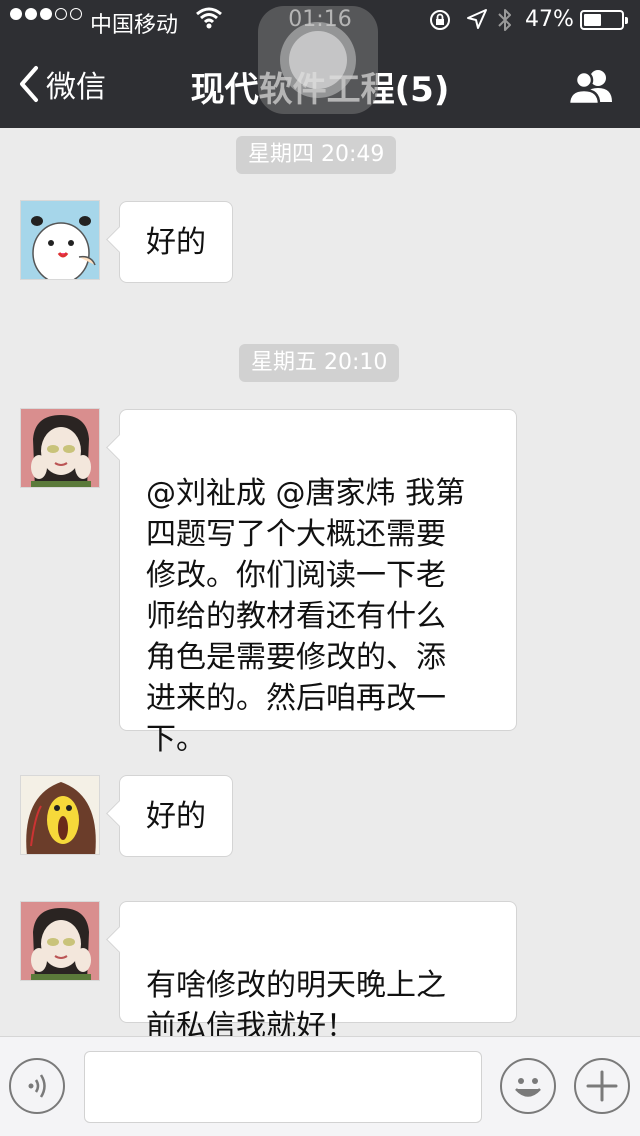 This screenshot has height=1136, width=640. I want to click on message-bubble: 有啥修改的明天晚上之 前私信我就好！, so click(318, 968).